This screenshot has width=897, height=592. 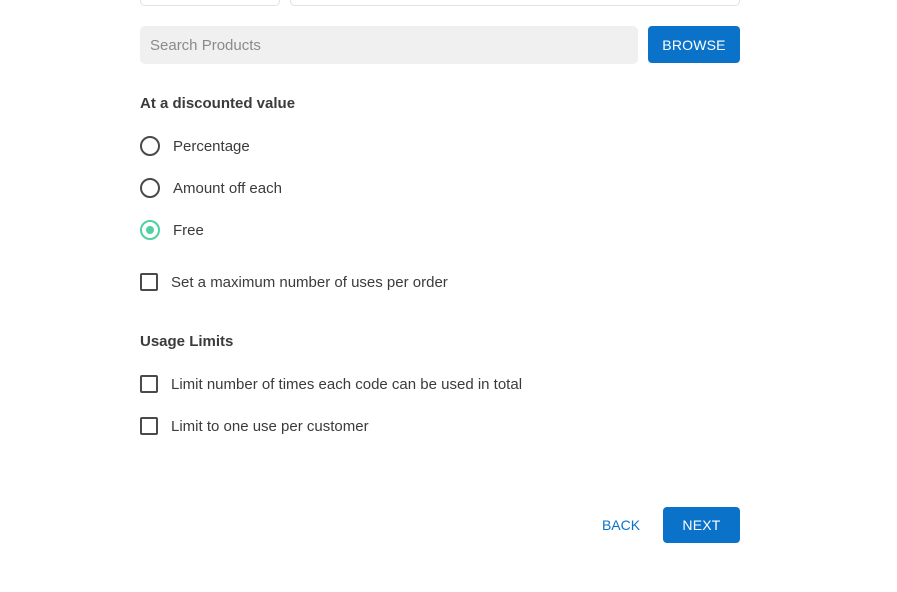 I want to click on max-uses-label: Set a maximum number of uses per order, so click(x=309, y=282).